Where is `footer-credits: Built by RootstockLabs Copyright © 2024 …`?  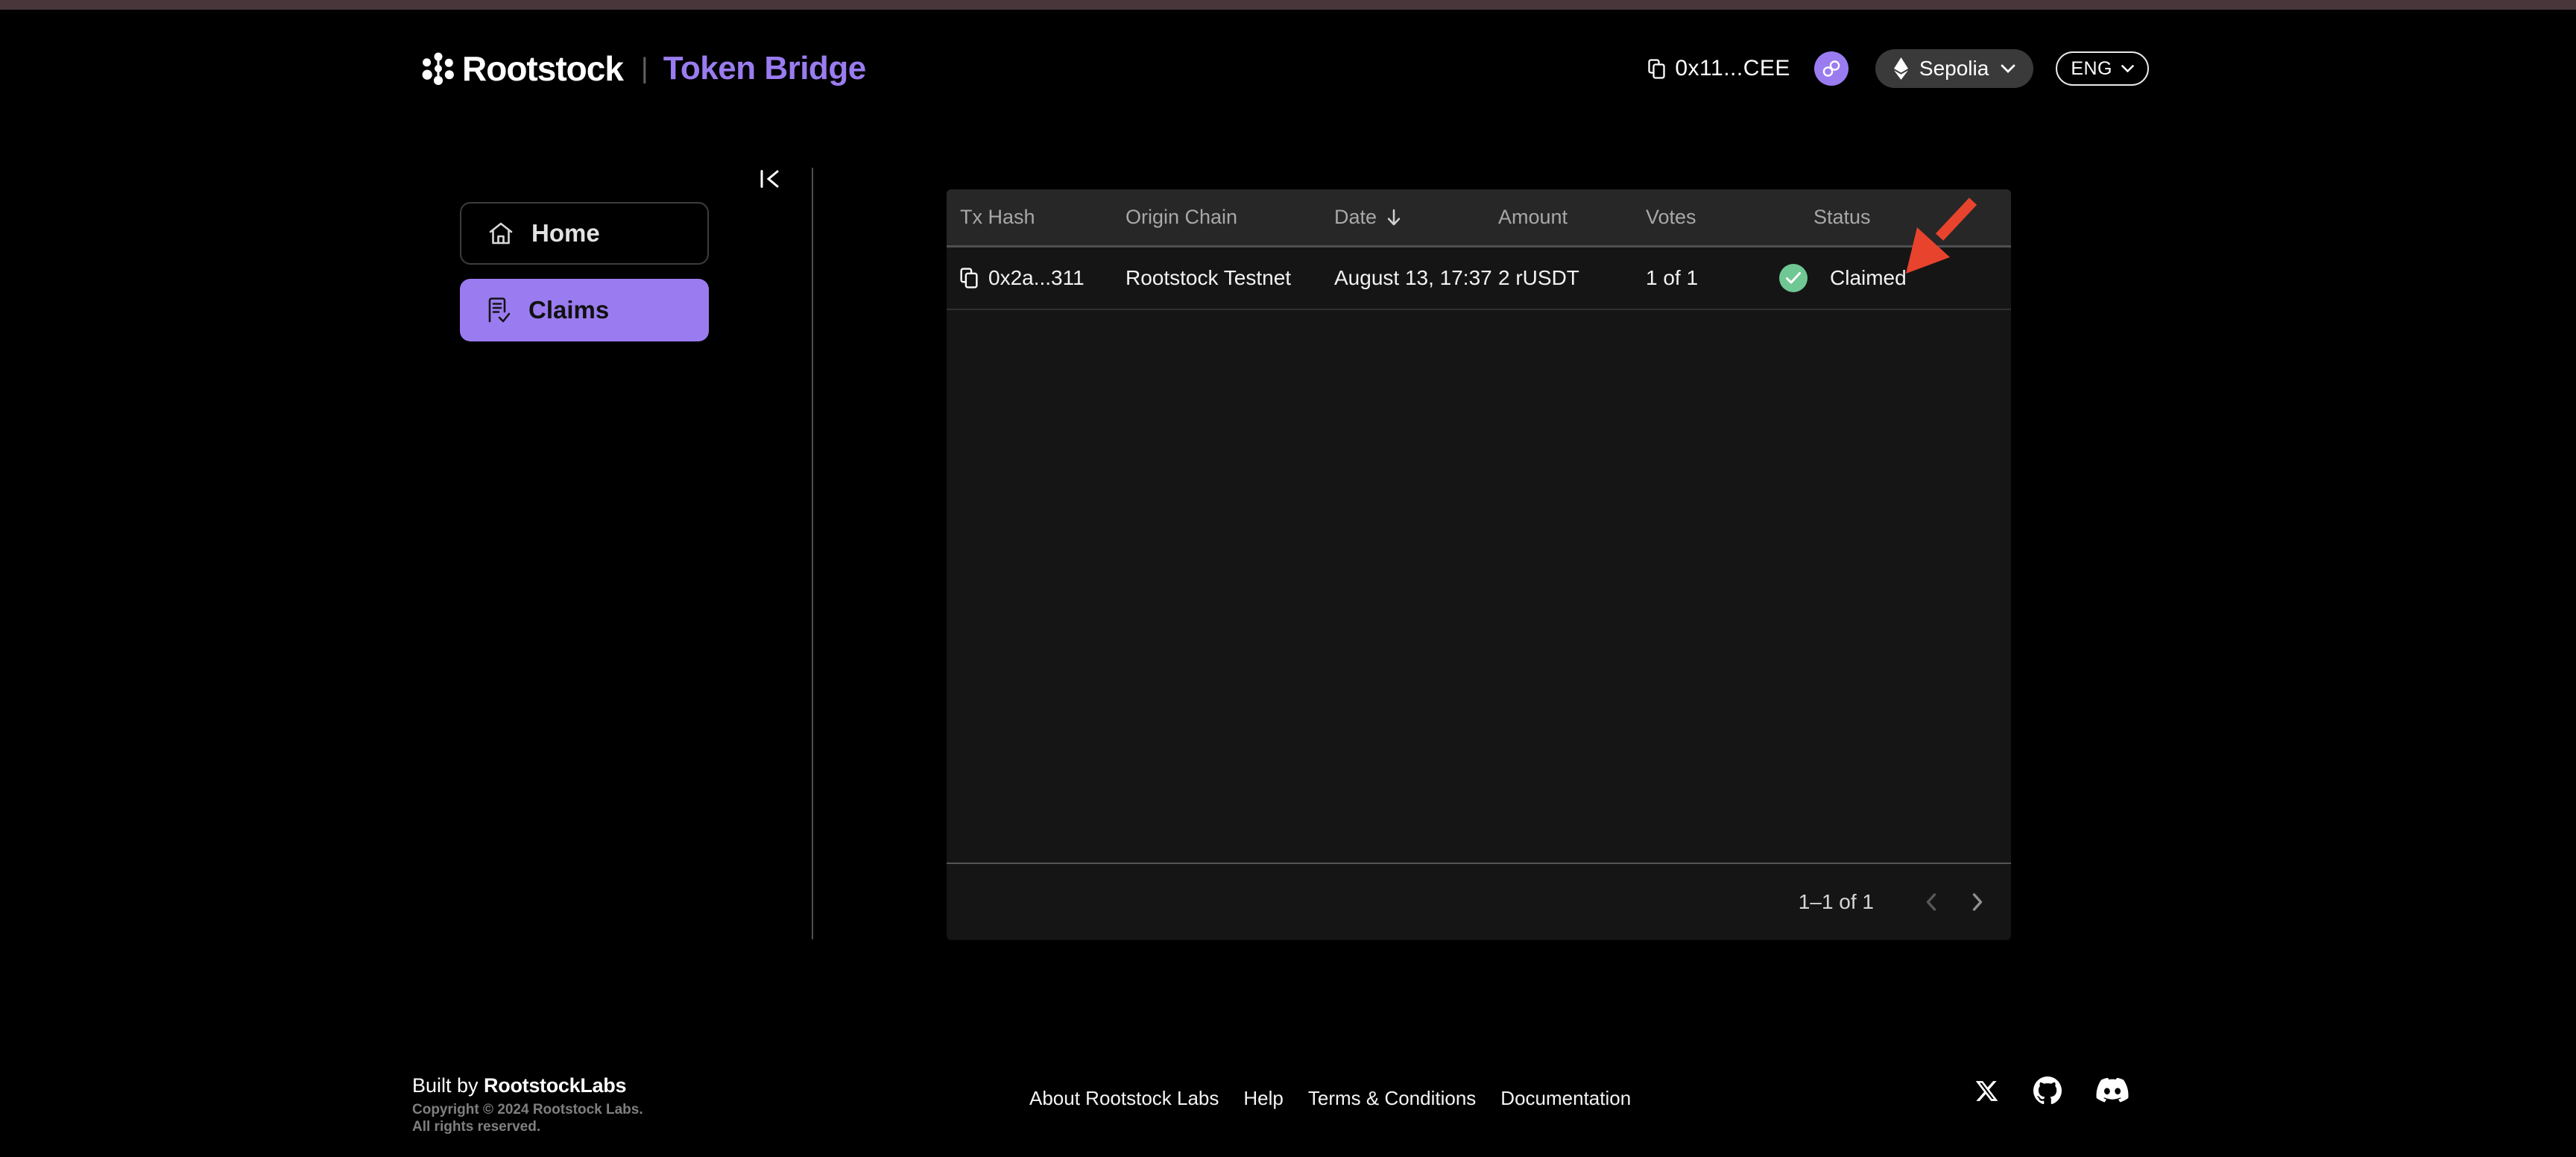 footer-credits: Built by RootstockLabs Copyright © 2024 … is located at coordinates (527, 1105).